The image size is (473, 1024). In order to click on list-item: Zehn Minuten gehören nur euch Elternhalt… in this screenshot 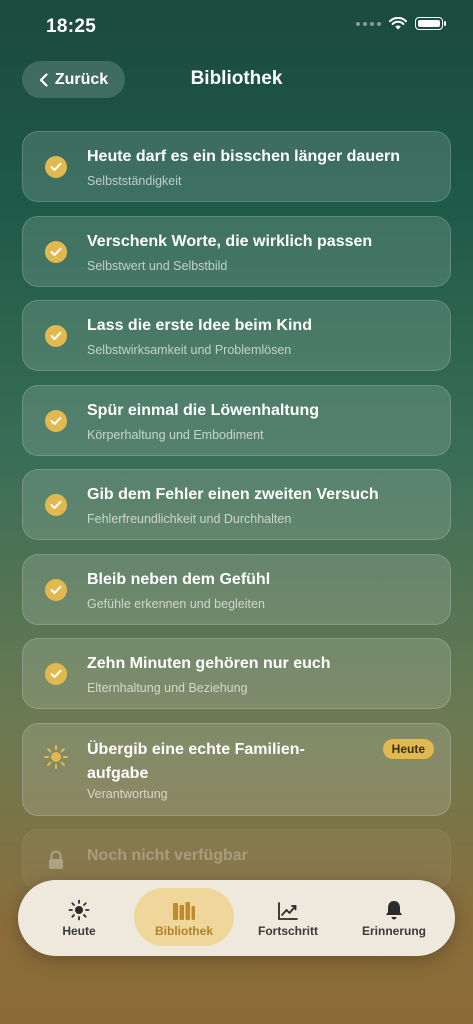, I will do `click(236, 673)`.